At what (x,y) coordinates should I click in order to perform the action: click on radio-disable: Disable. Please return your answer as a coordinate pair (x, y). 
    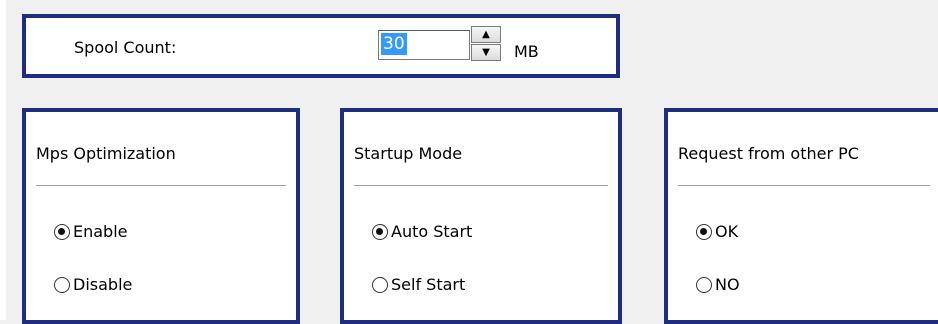
    Looking at the image, I should click on (93, 285).